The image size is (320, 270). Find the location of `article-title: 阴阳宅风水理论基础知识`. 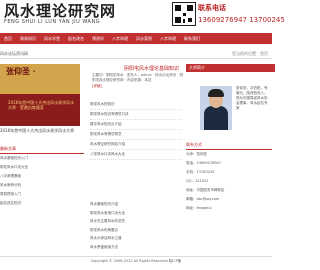

article-title: 阴阳宅风水理论基础知识 is located at coordinates (151, 68).